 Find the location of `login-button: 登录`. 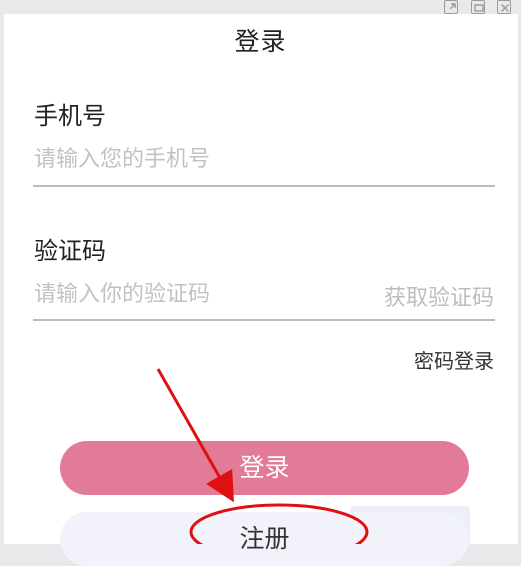

login-button: 登录 is located at coordinates (264, 468).